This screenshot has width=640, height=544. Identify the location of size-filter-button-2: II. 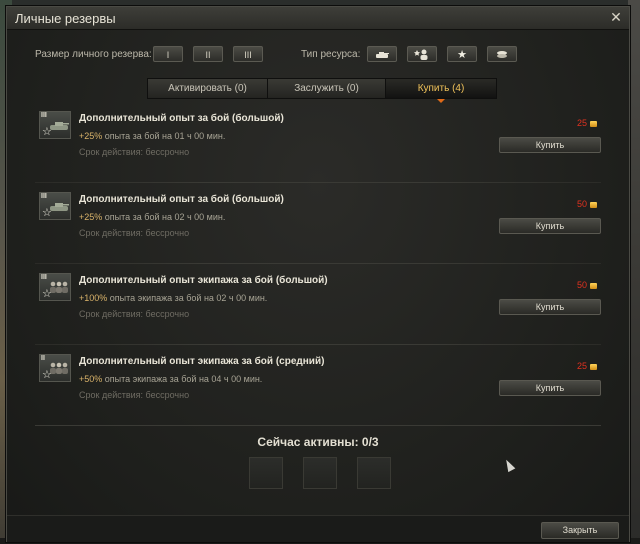
(208, 54).